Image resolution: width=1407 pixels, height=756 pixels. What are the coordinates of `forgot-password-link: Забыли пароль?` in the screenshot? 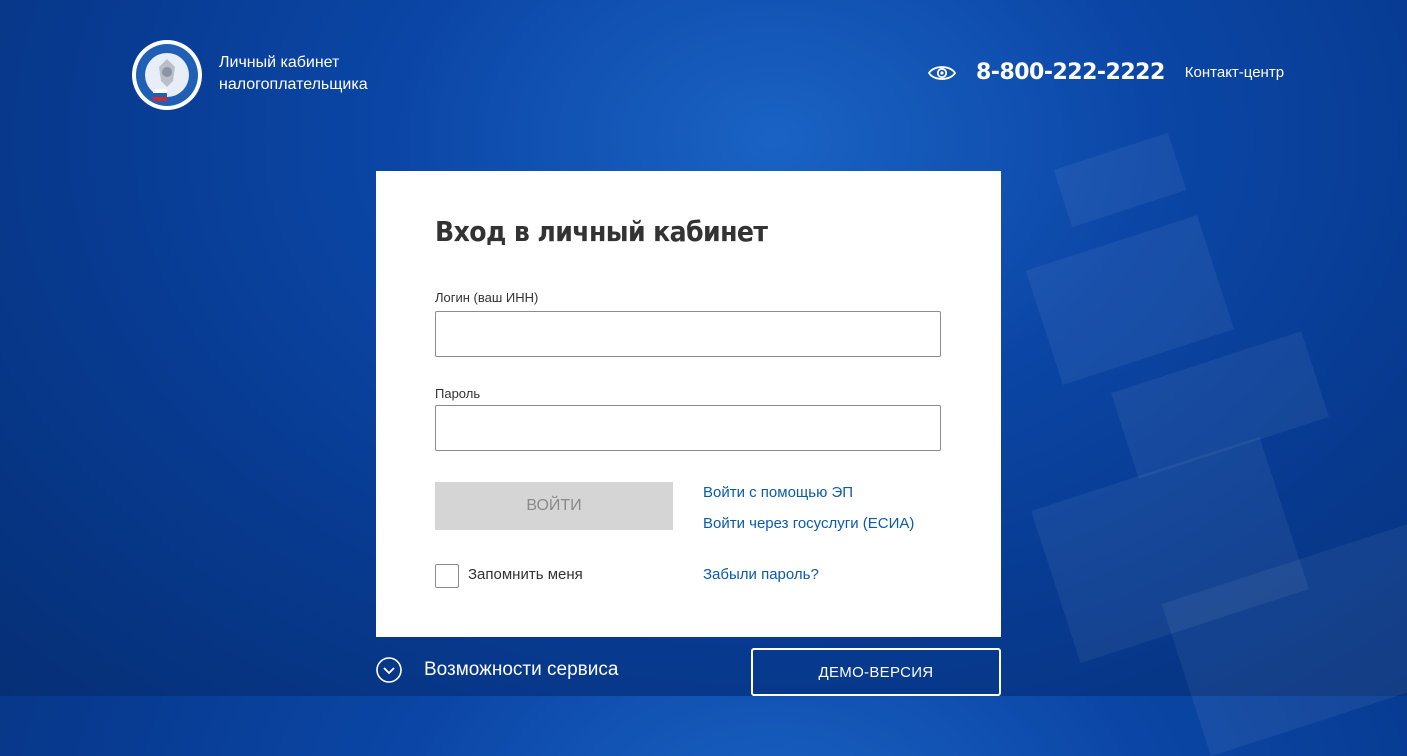 It's located at (761, 574).